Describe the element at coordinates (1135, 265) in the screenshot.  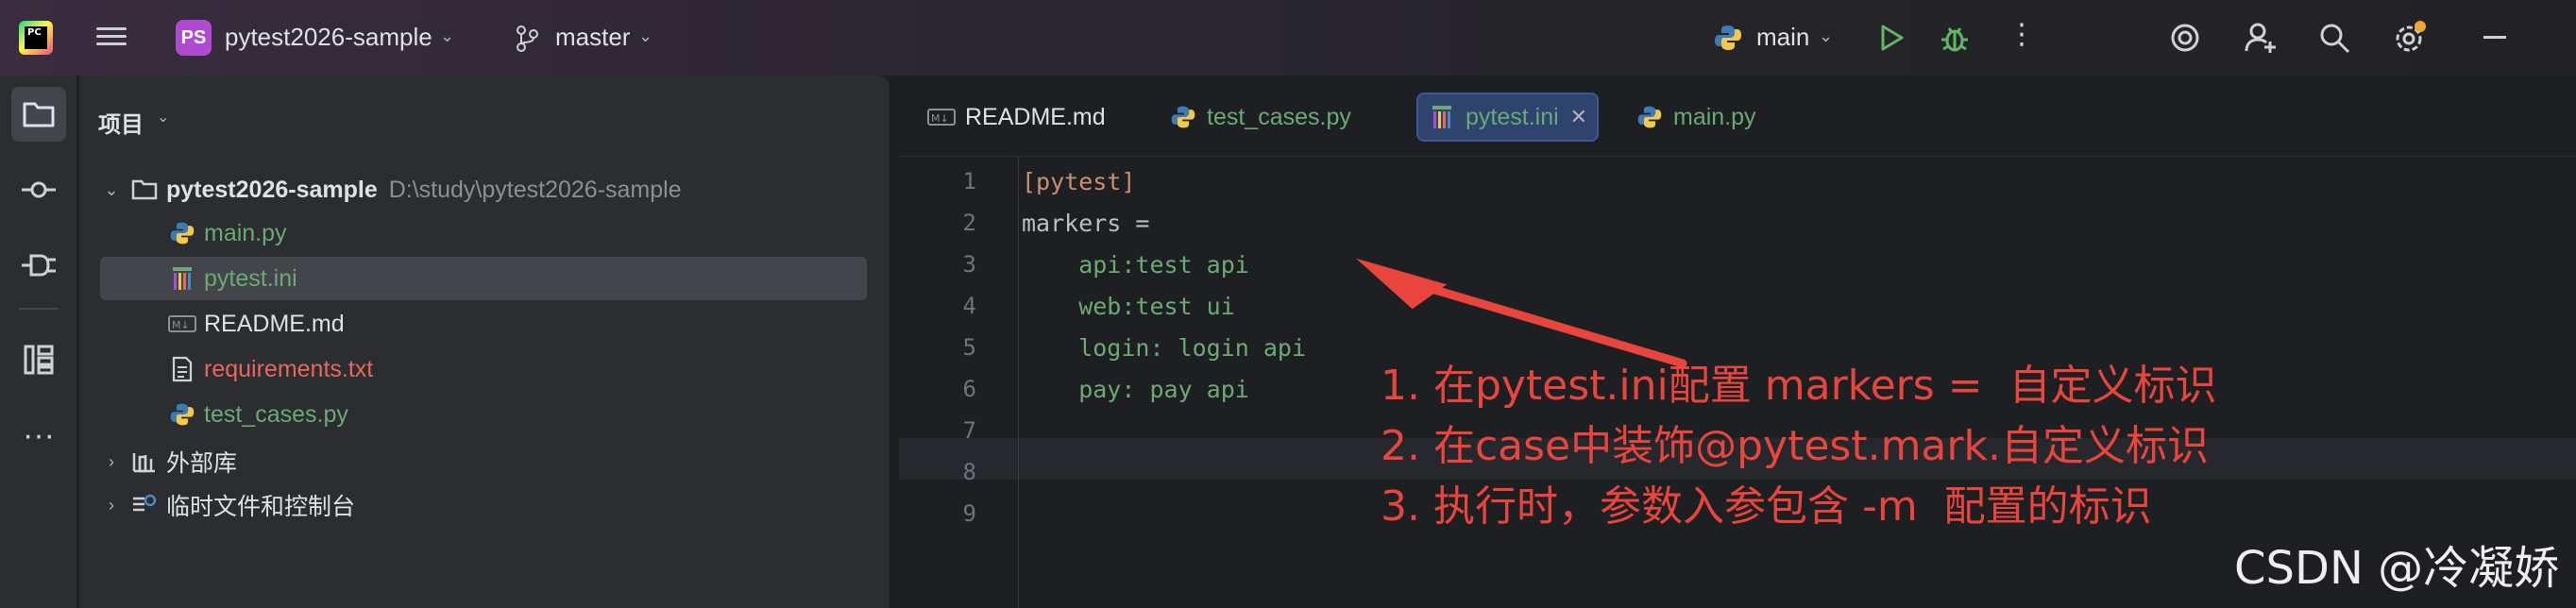
I see `code-line: api:test api` at that location.